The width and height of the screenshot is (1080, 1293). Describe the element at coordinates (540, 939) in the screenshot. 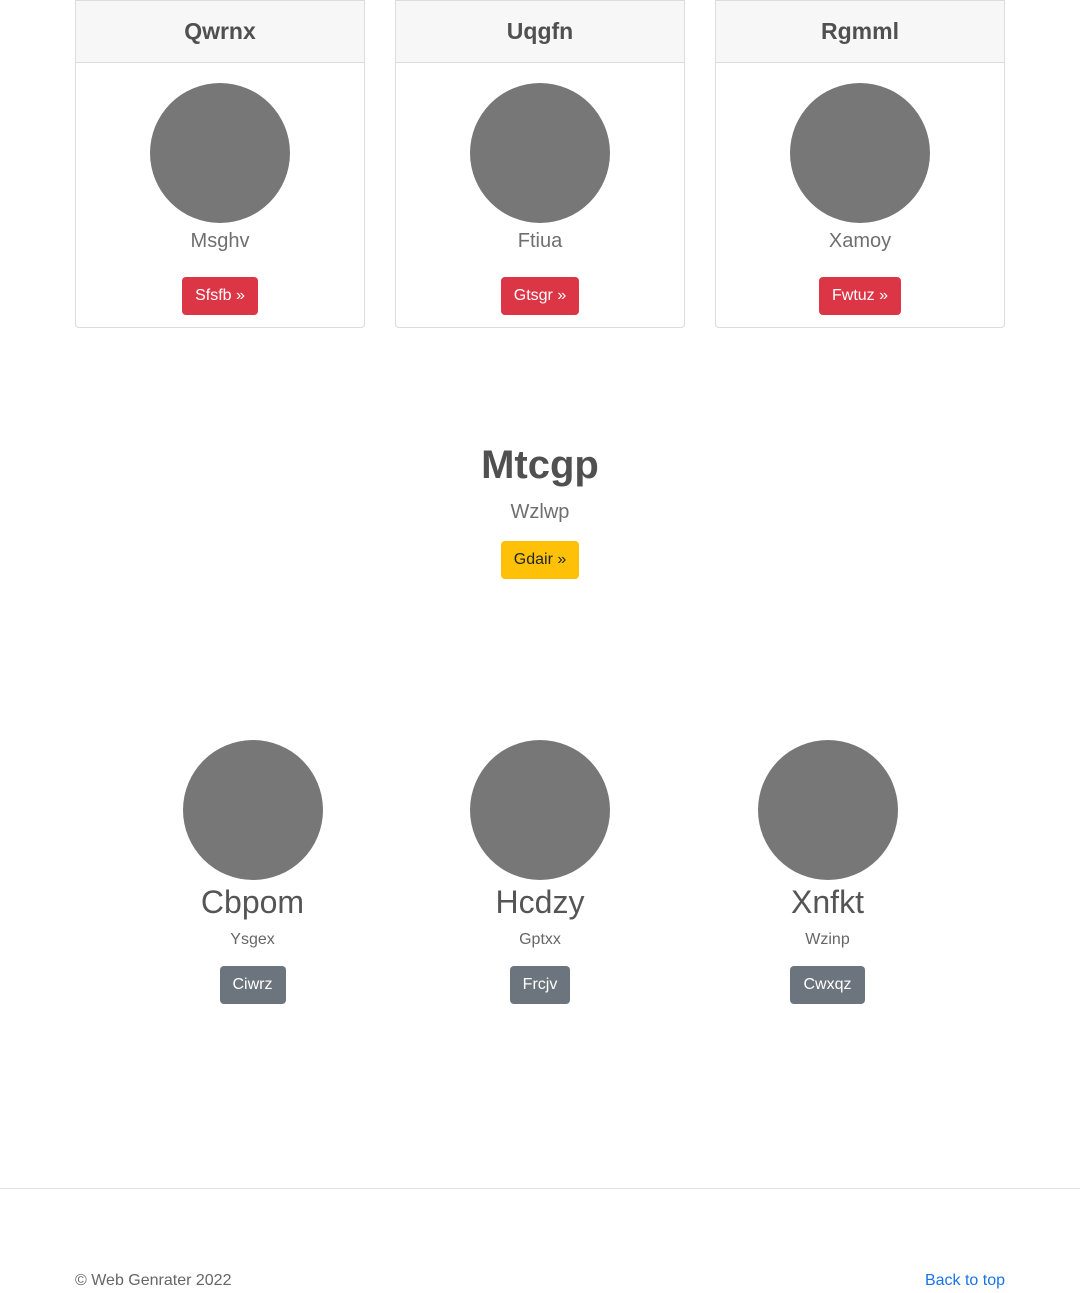

I see `person-subtitle: Gptxx` at that location.